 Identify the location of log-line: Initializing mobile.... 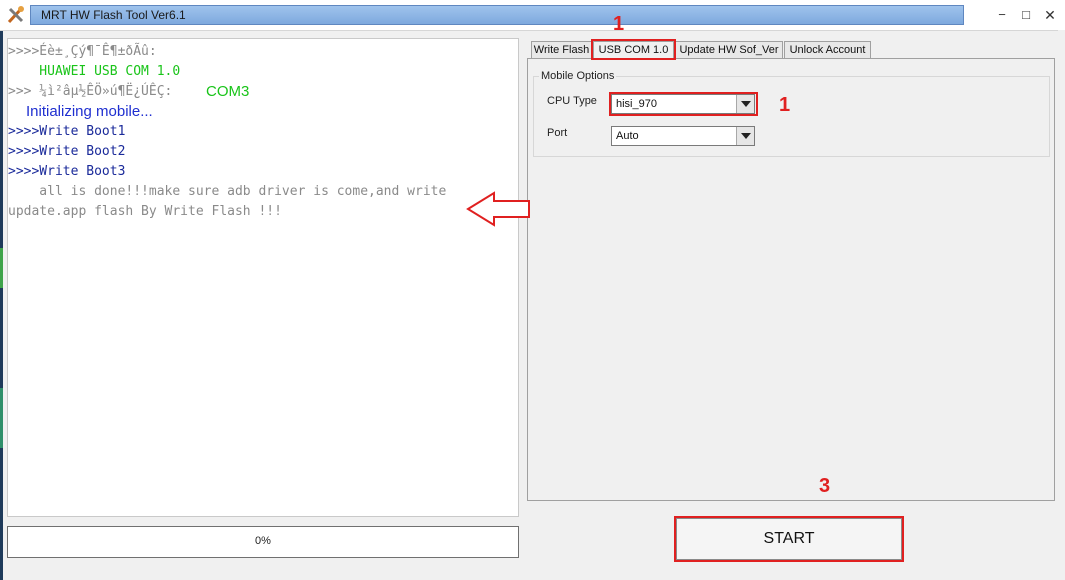
(89, 111).